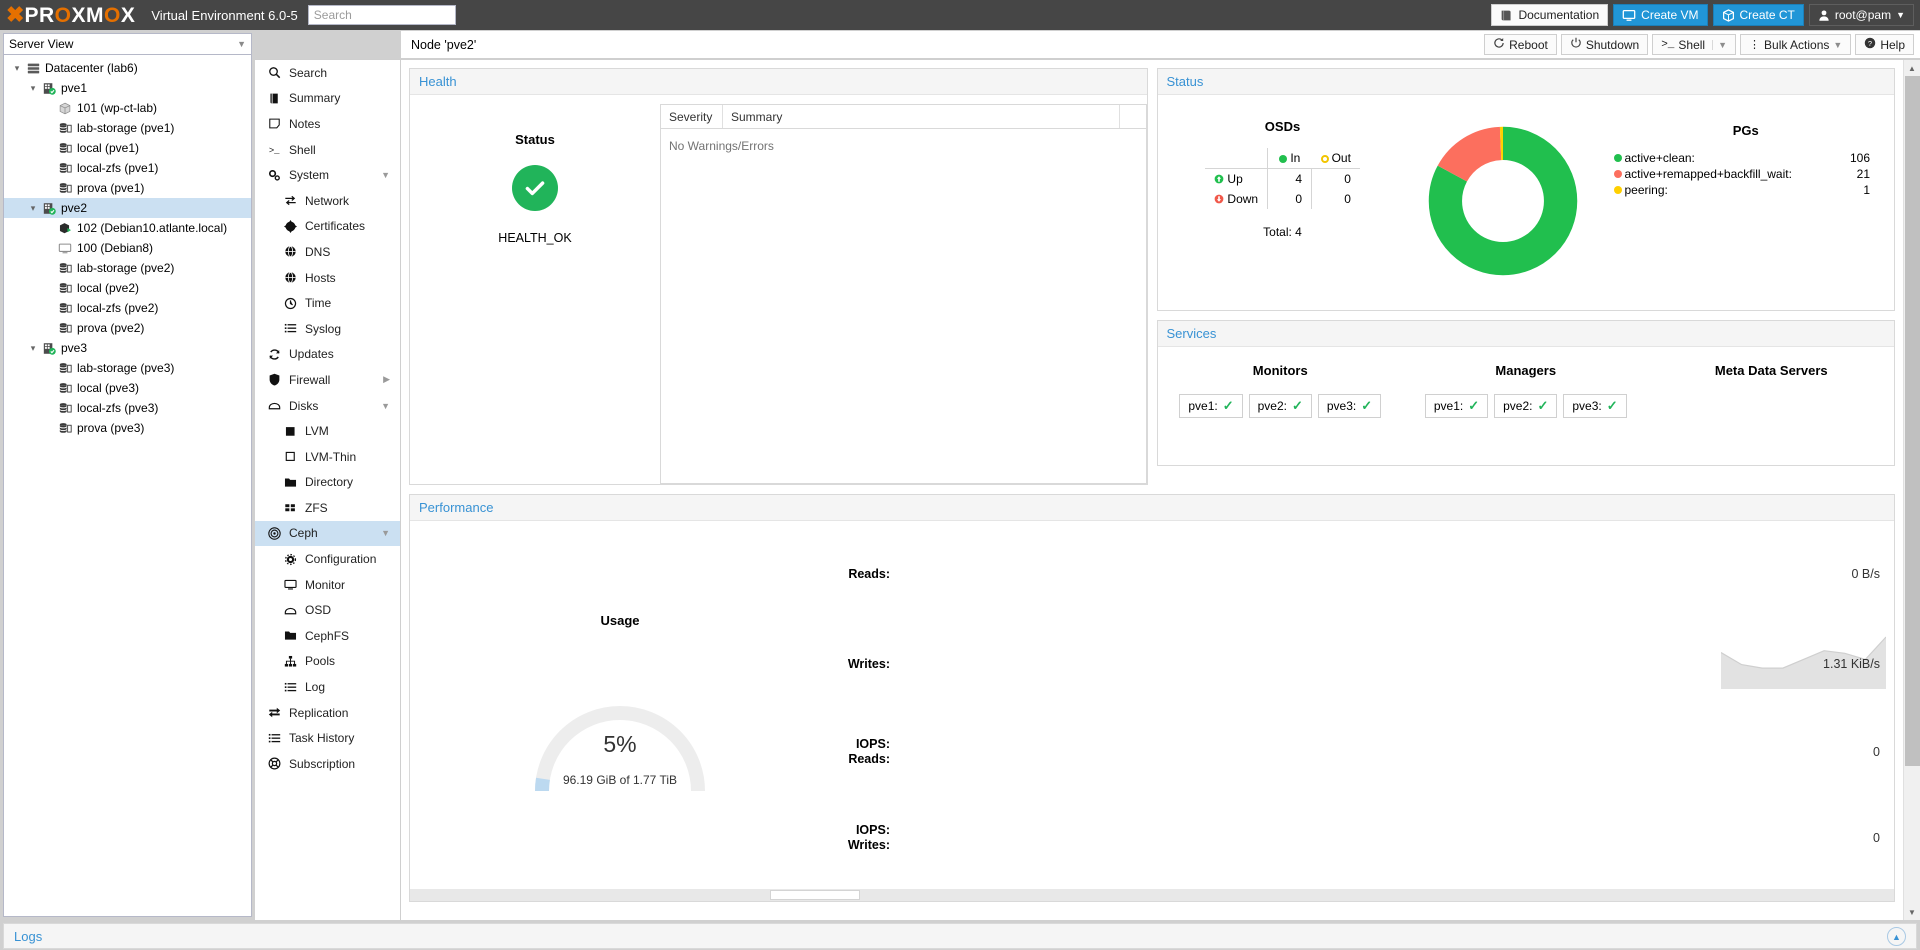  Describe the element at coordinates (127, 348) in the screenshot. I see `tree-item-pve3: ▾ pve3` at that location.